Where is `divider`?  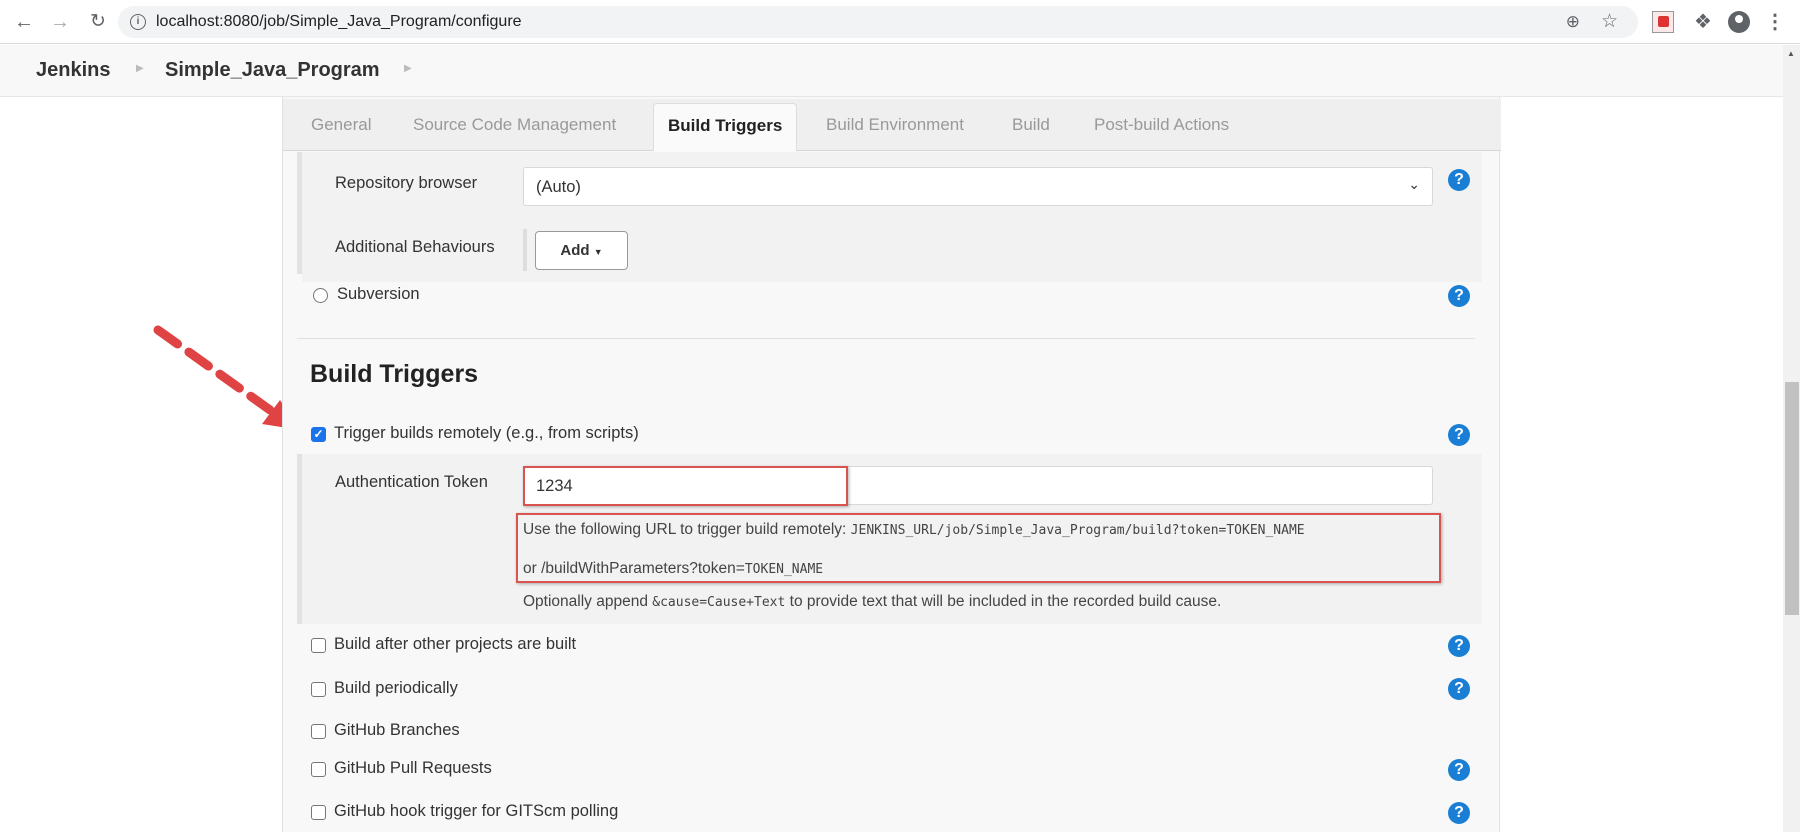 divider is located at coordinates (525, 250).